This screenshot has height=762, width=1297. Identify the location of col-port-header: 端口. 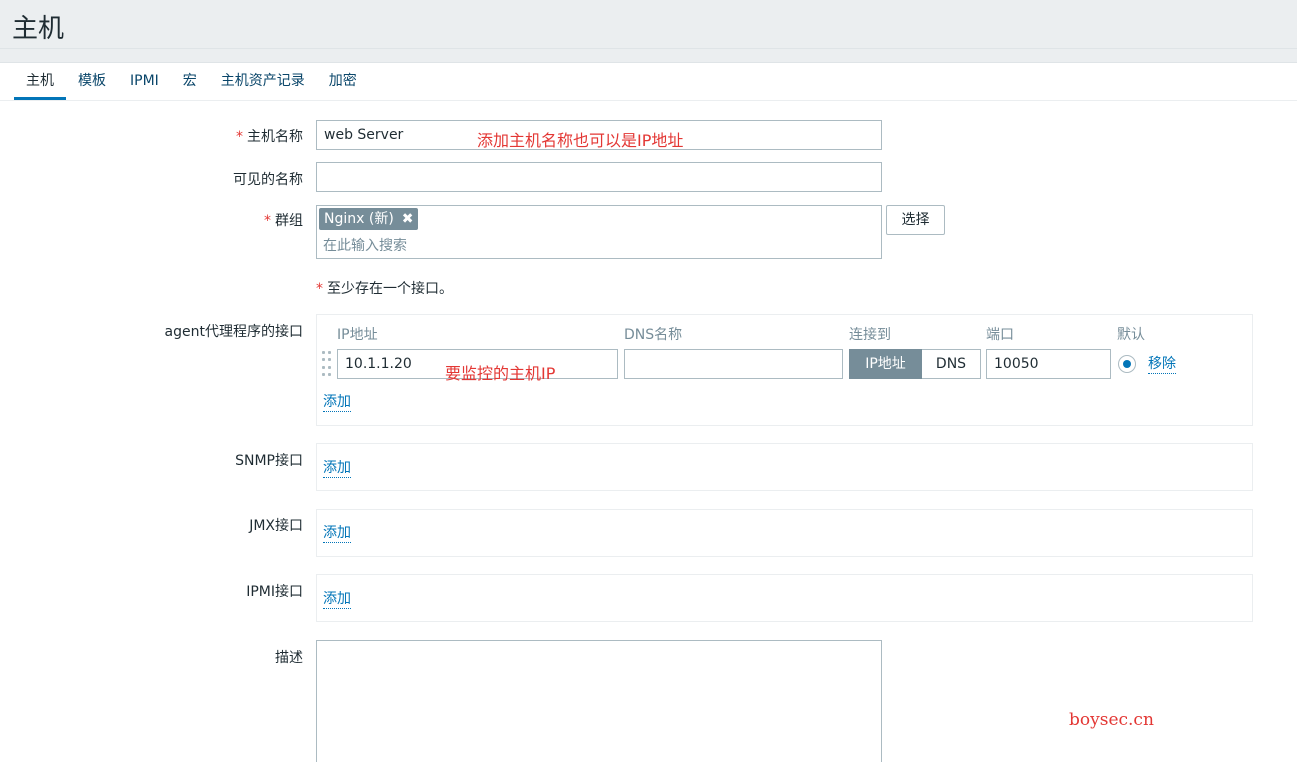
(1000, 335).